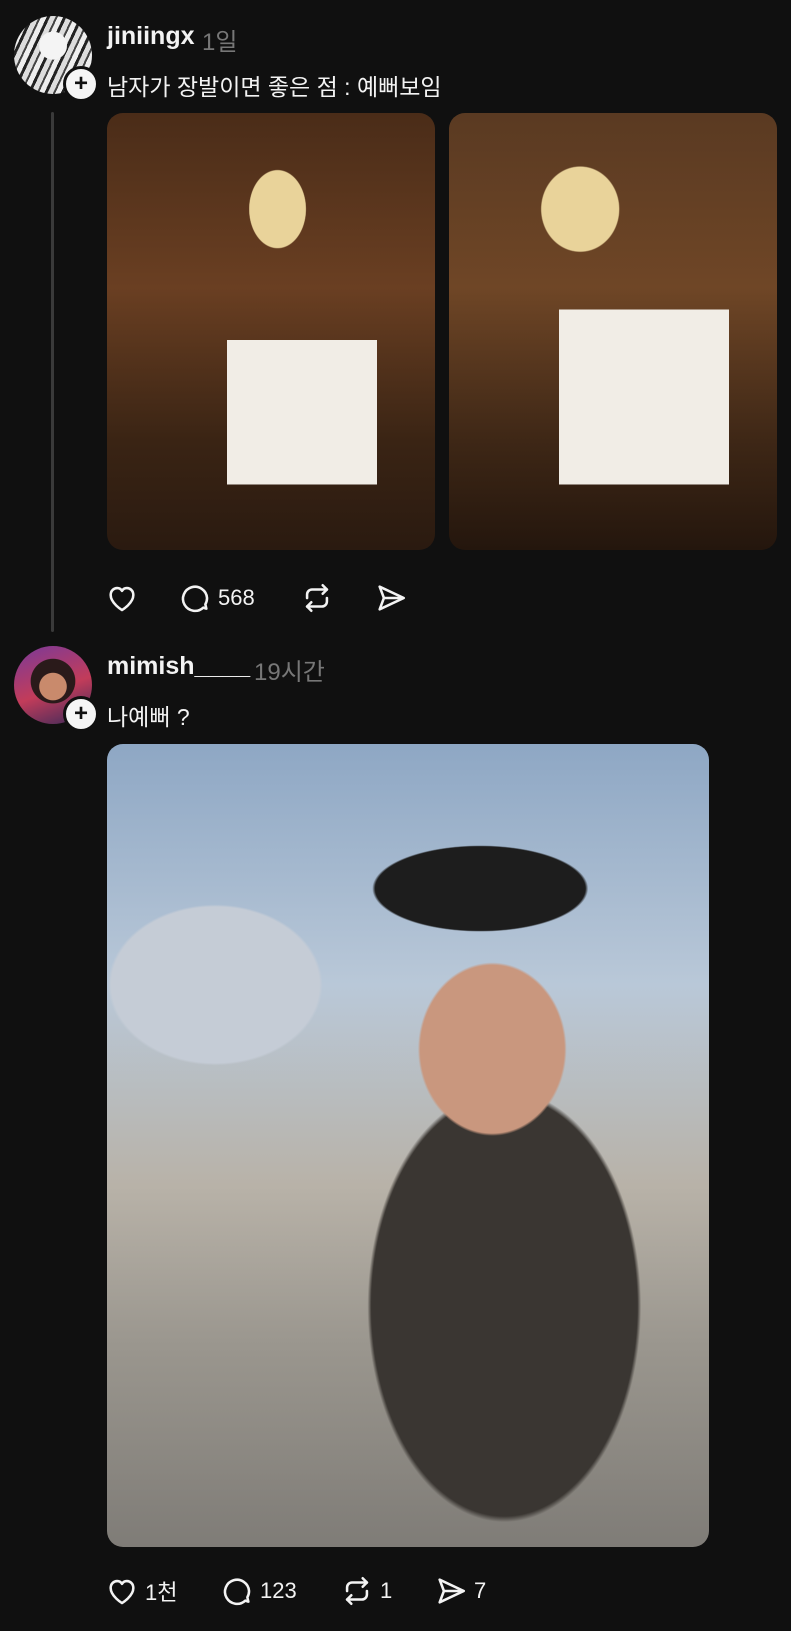 This screenshot has width=791, height=1631. Describe the element at coordinates (220, 42) in the screenshot. I see `timestamp: 1일` at that location.